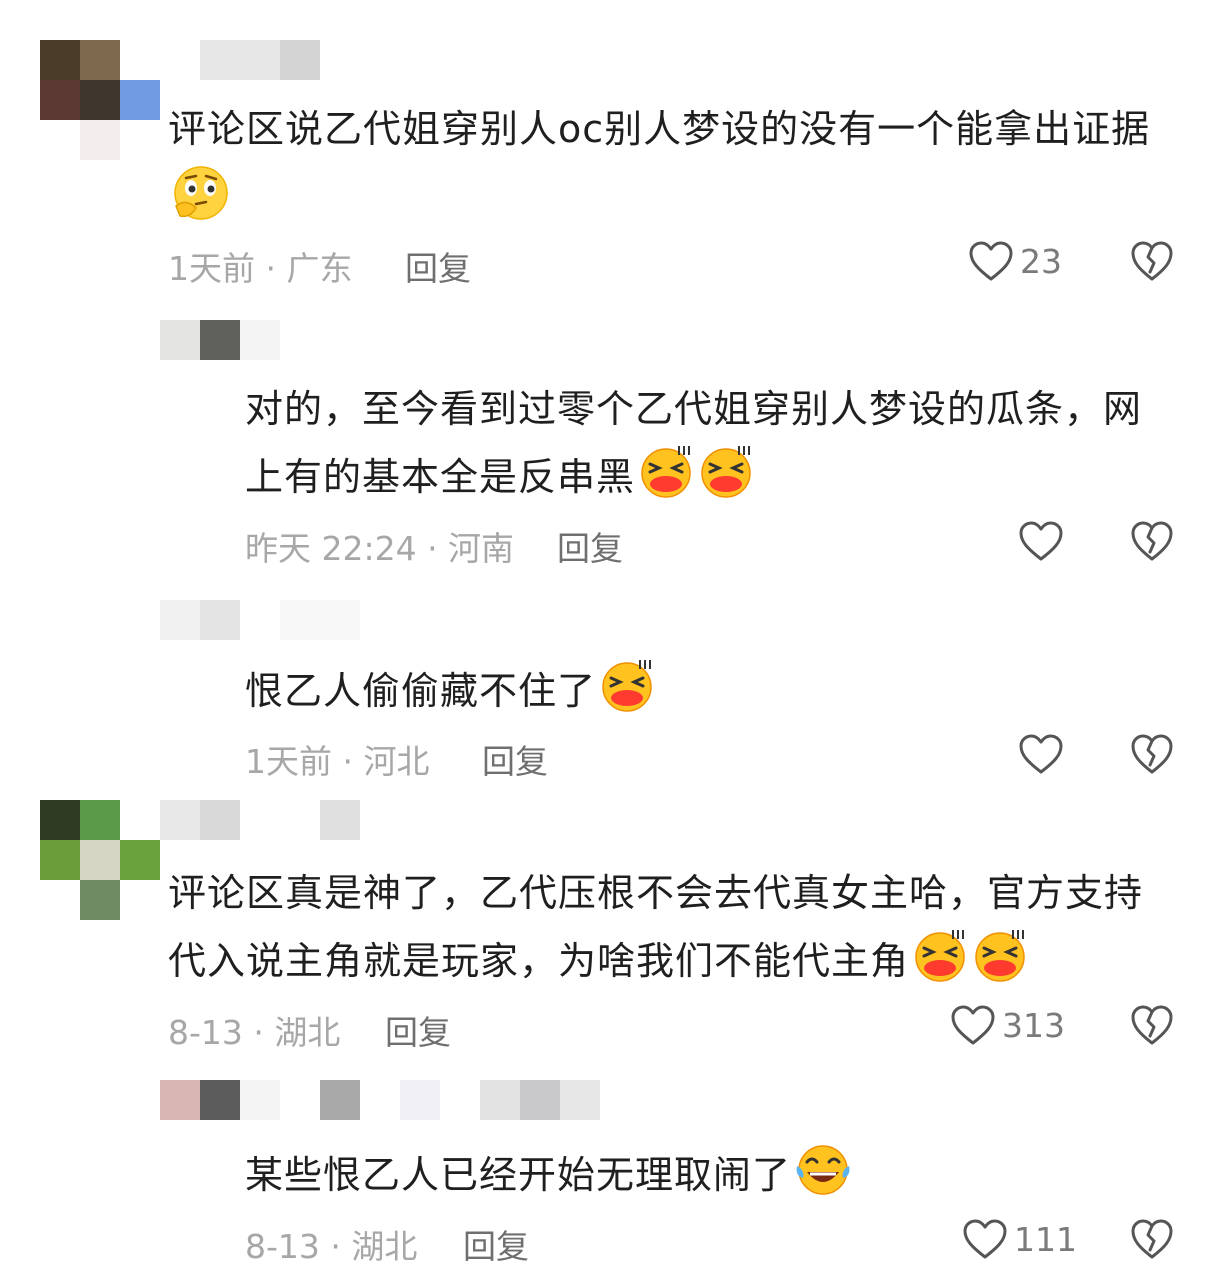 This screenshot has height=1280, width=1220. What do you see at coordinates (380, 548) in the screenshot?
I see `comment-meta: 昨天 22:24 · 河南` at bounding box center [380, 548].